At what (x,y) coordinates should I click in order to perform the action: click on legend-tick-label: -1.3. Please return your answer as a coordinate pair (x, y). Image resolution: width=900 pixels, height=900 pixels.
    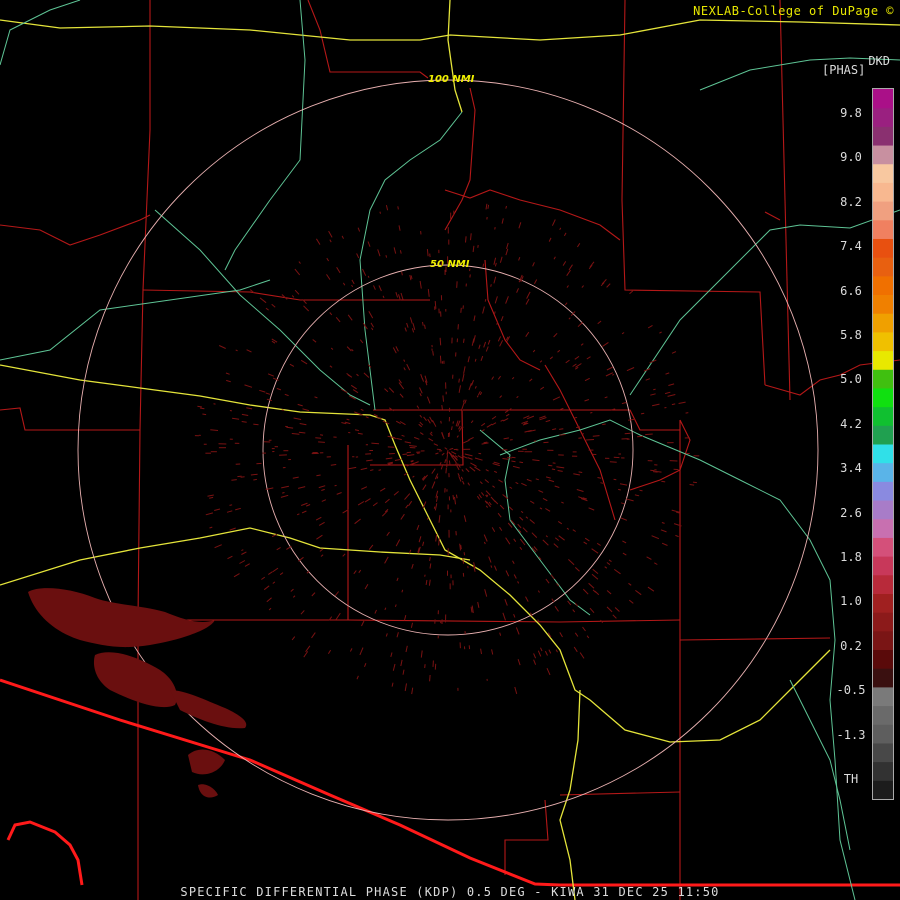
    Looking at the image, I should click on (851, 734).